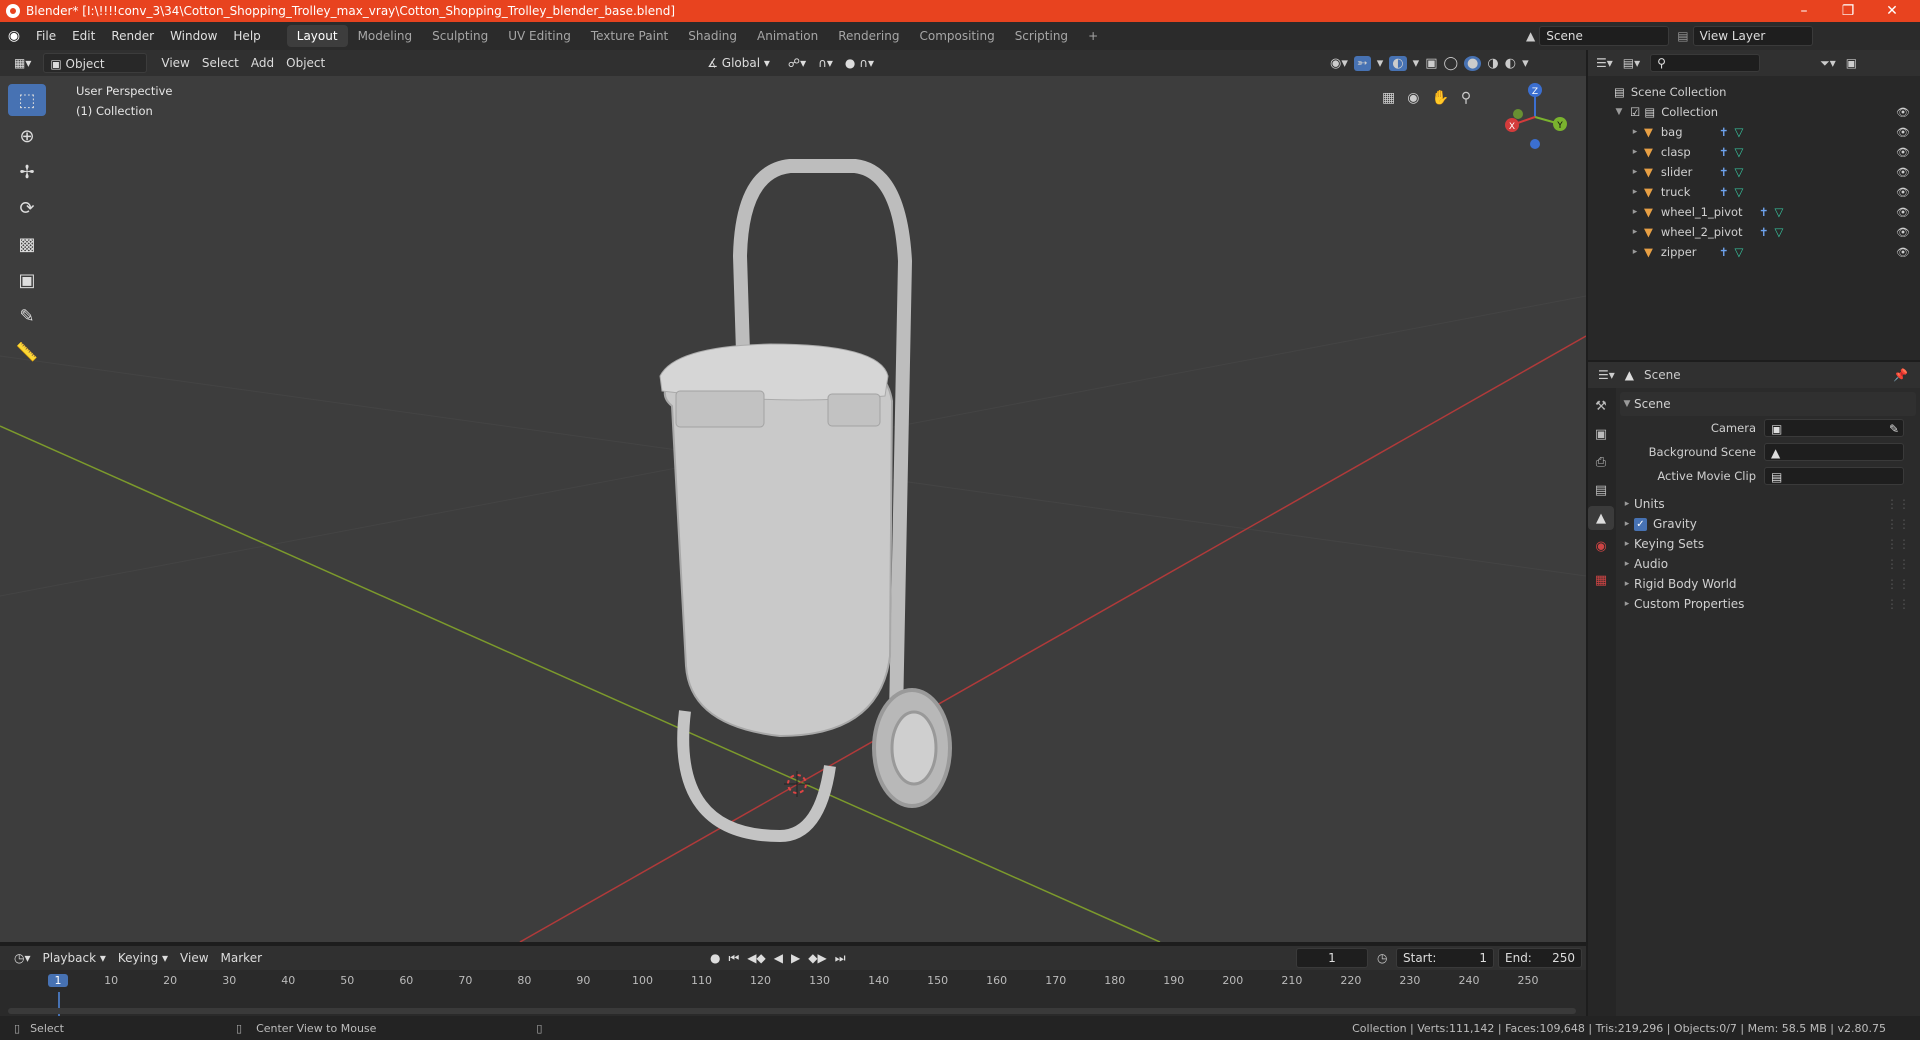 This screenshot has width=1920, height=1040. I want to click on menu-help: Help, so click(246, 36).